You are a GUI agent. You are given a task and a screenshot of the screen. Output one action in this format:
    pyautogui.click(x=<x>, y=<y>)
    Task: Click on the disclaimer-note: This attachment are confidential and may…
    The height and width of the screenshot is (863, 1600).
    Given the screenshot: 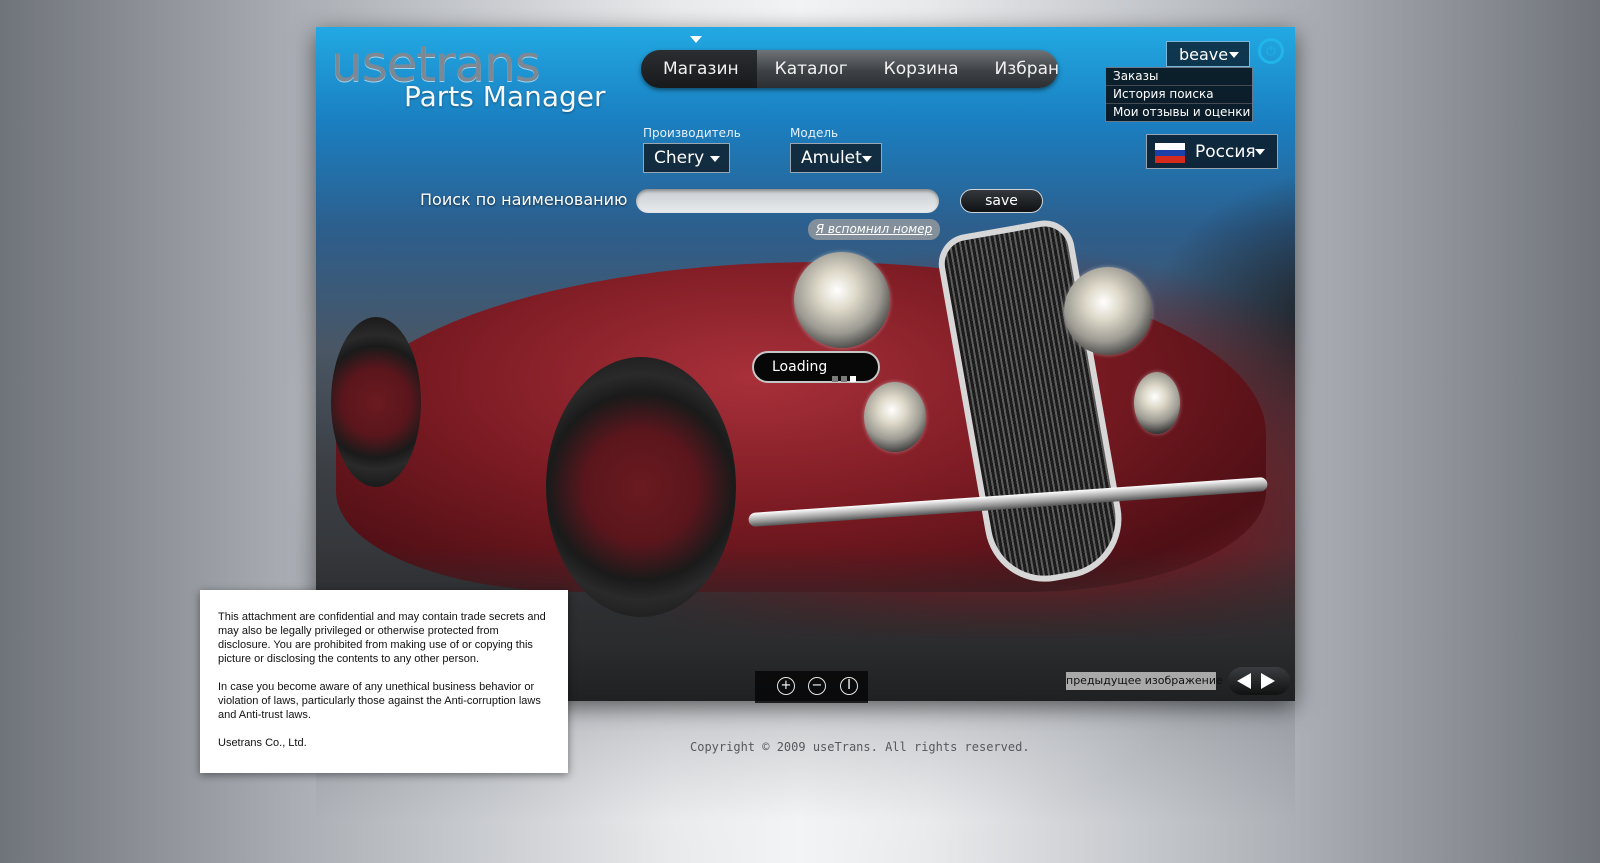 What is the action you would take?
    pyautogui.click(x=384, y=681)
    